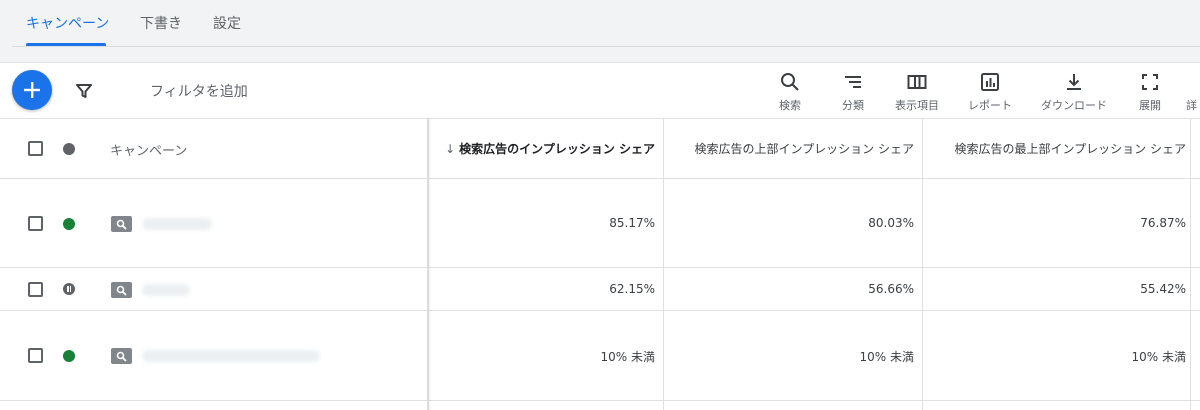 This screenshot has width=1200, height=410. What do you see at coordinates (227, 23) in the screenshot?
I see `tab-settings: 設定` at bounding box center [227, 23].